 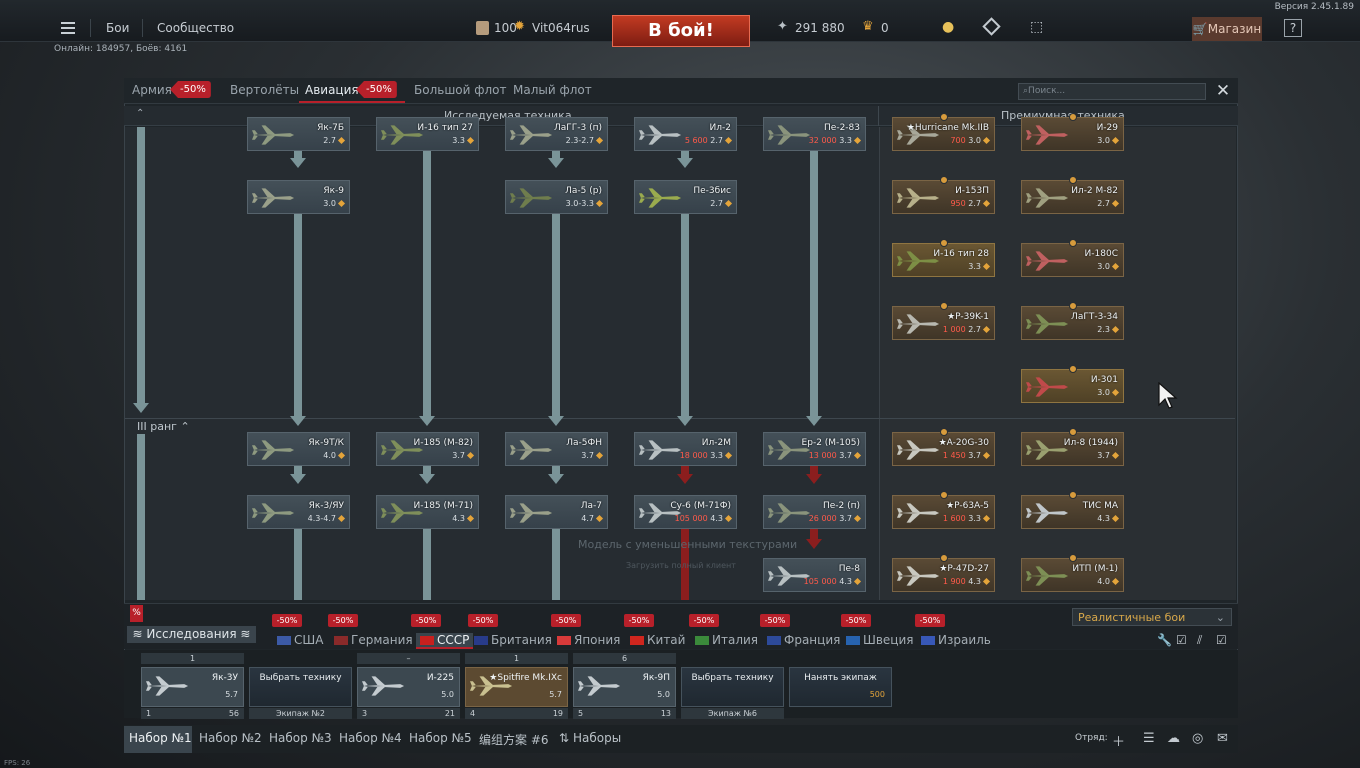 I want to click on vehicle-card: Ла-5 (р) 3.0-3.3, so click(x=556, y=197).